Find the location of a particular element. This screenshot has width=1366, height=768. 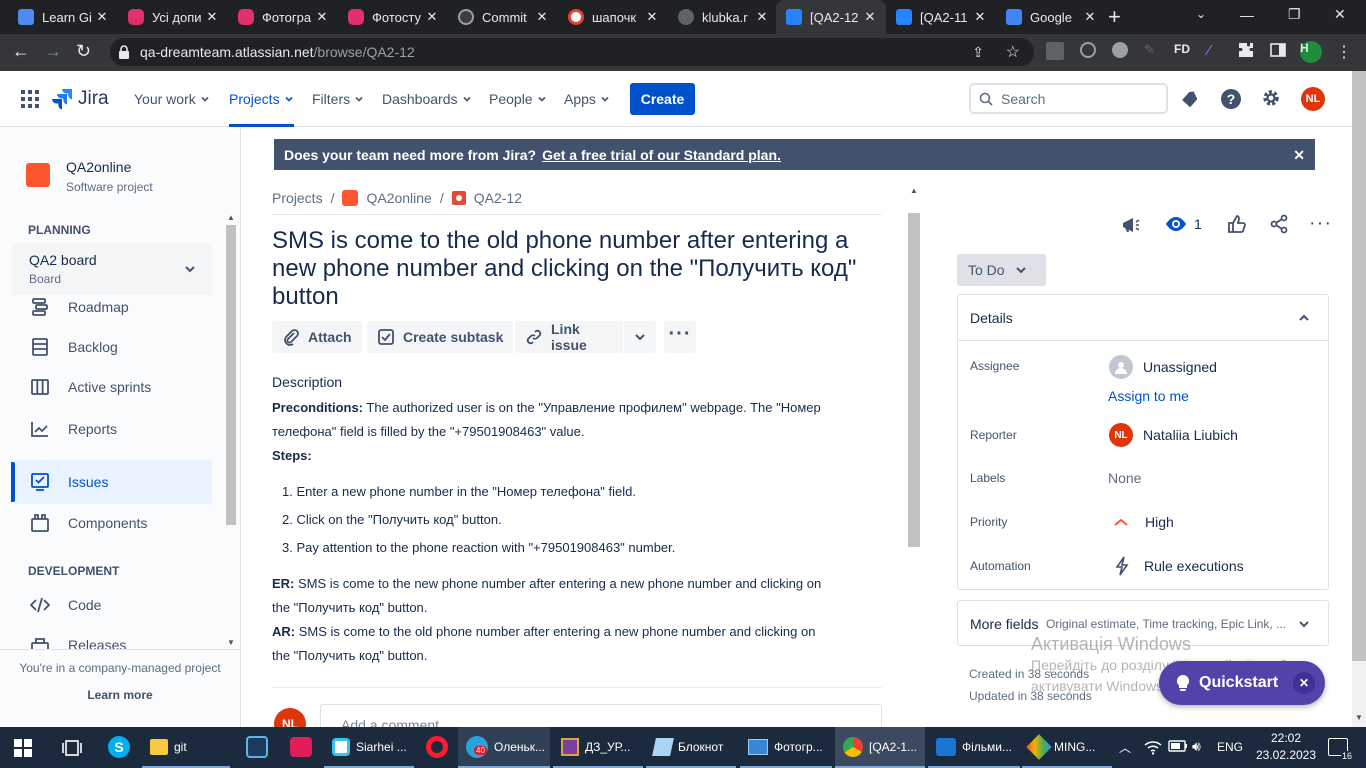

browser-tab: шапочк ✕ is located at coordinates (613, 17).